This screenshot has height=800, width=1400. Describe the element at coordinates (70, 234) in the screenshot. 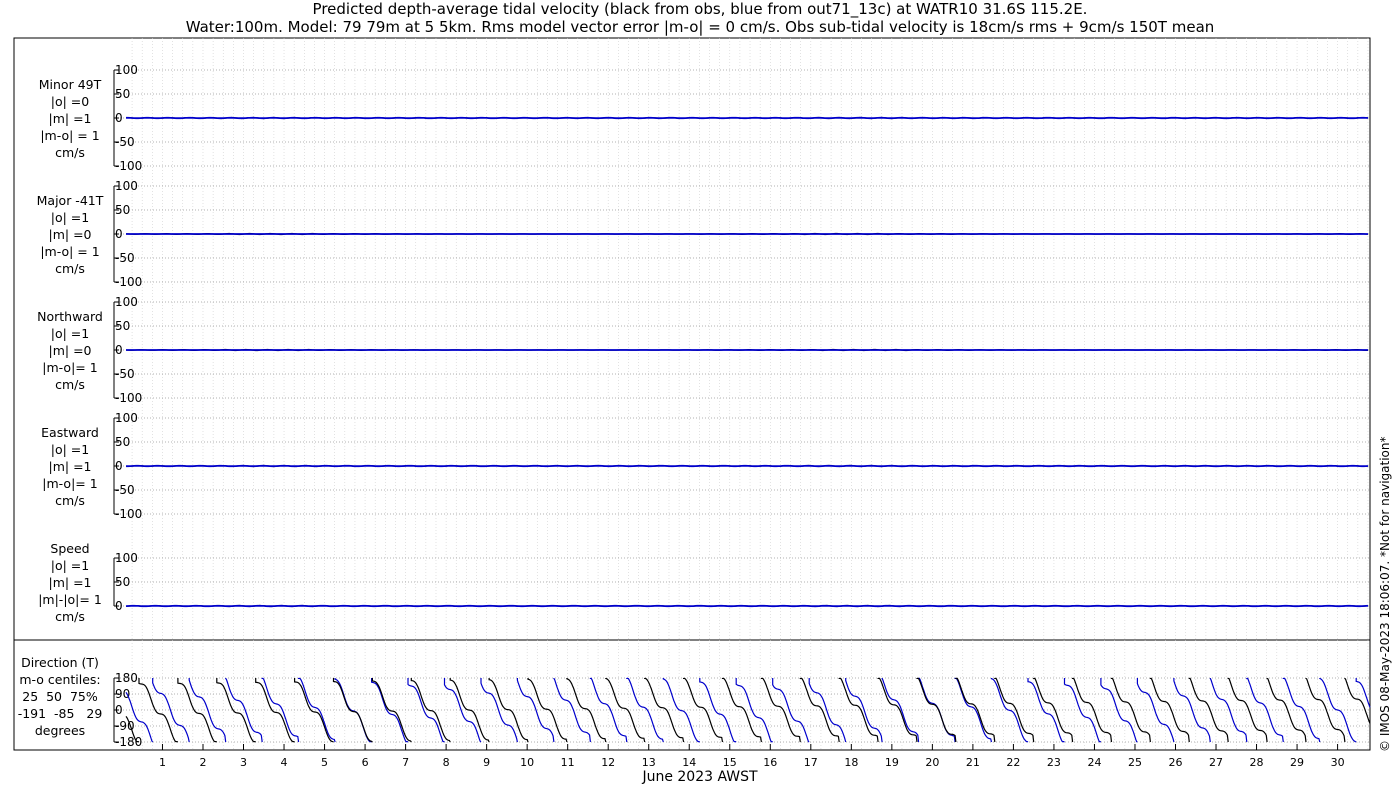

I see `panel-label-major: Major -41T |o| =1 |m| =0 |m-o| = 1 cm/s` at that location.